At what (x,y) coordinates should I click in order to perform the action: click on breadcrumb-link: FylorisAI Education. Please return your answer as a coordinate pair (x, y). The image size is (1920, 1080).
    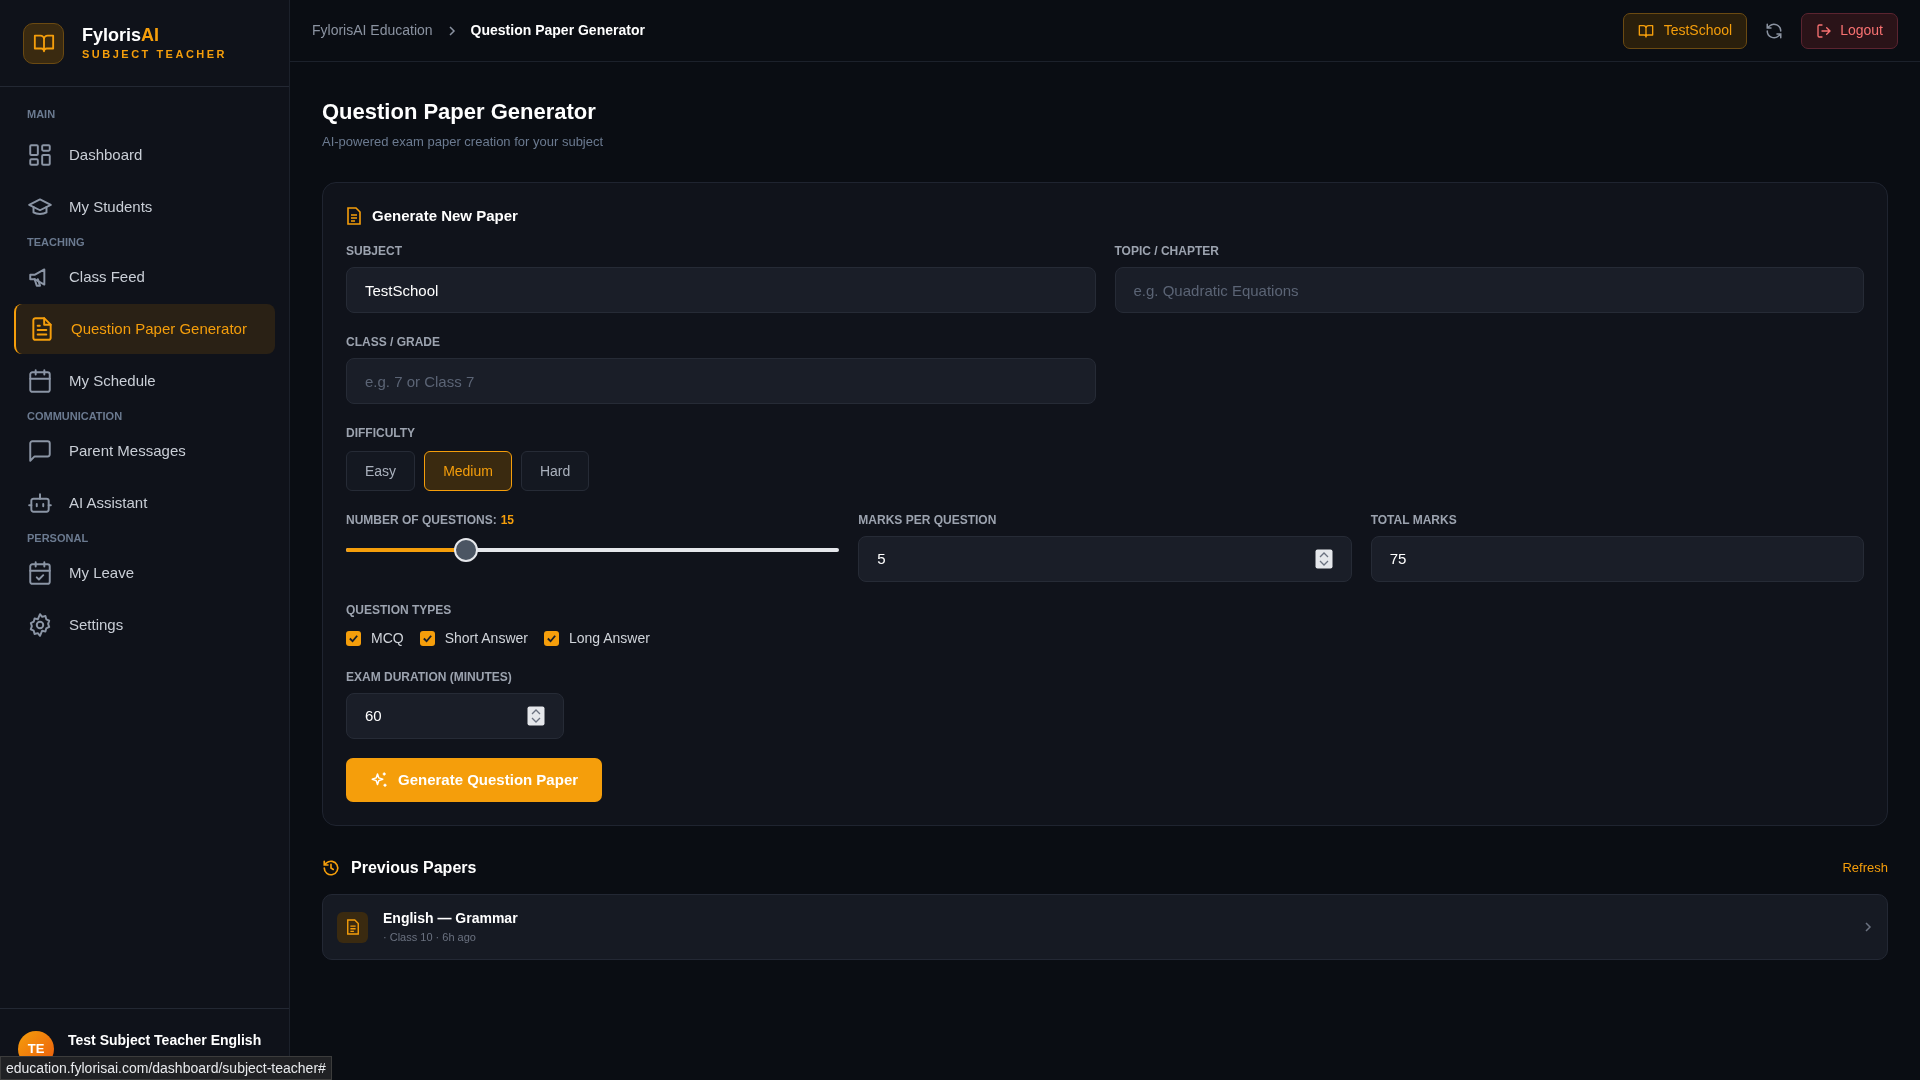
    Looking at the image, I should click on (372, 30).